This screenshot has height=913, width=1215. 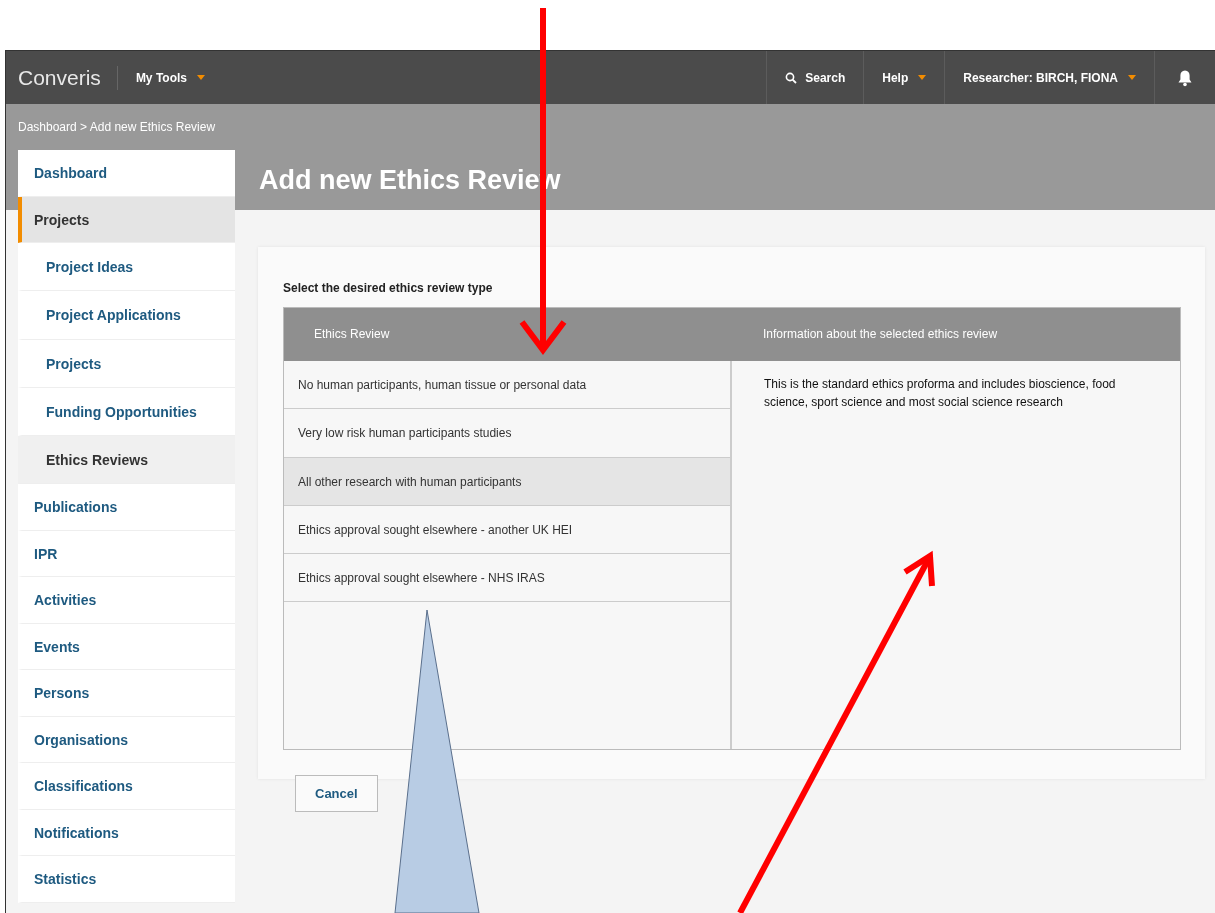 What do you see at coordinates (126, 740) in the screenshot?
I see `sidebar-item: Organisations` at bounding box center [126, 740].